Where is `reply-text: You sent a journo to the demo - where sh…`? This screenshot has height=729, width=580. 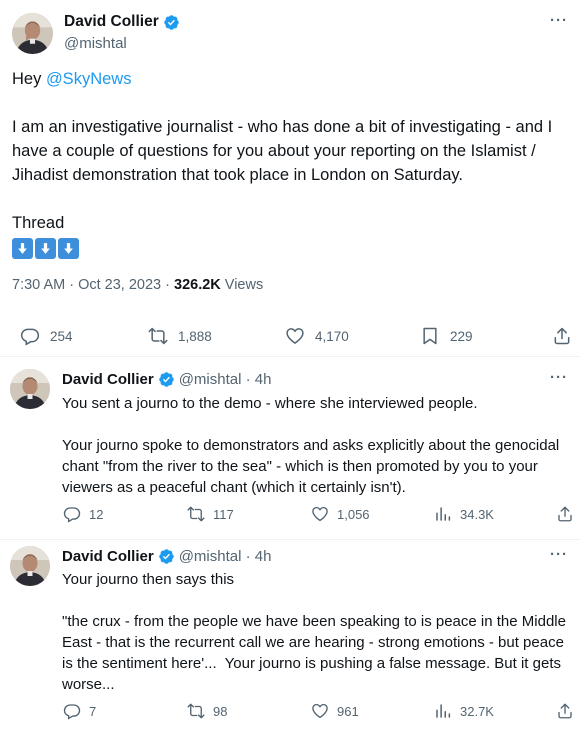
reply-text: You sent a journo to the demo - where sh… is located at coordinates (311, 445).